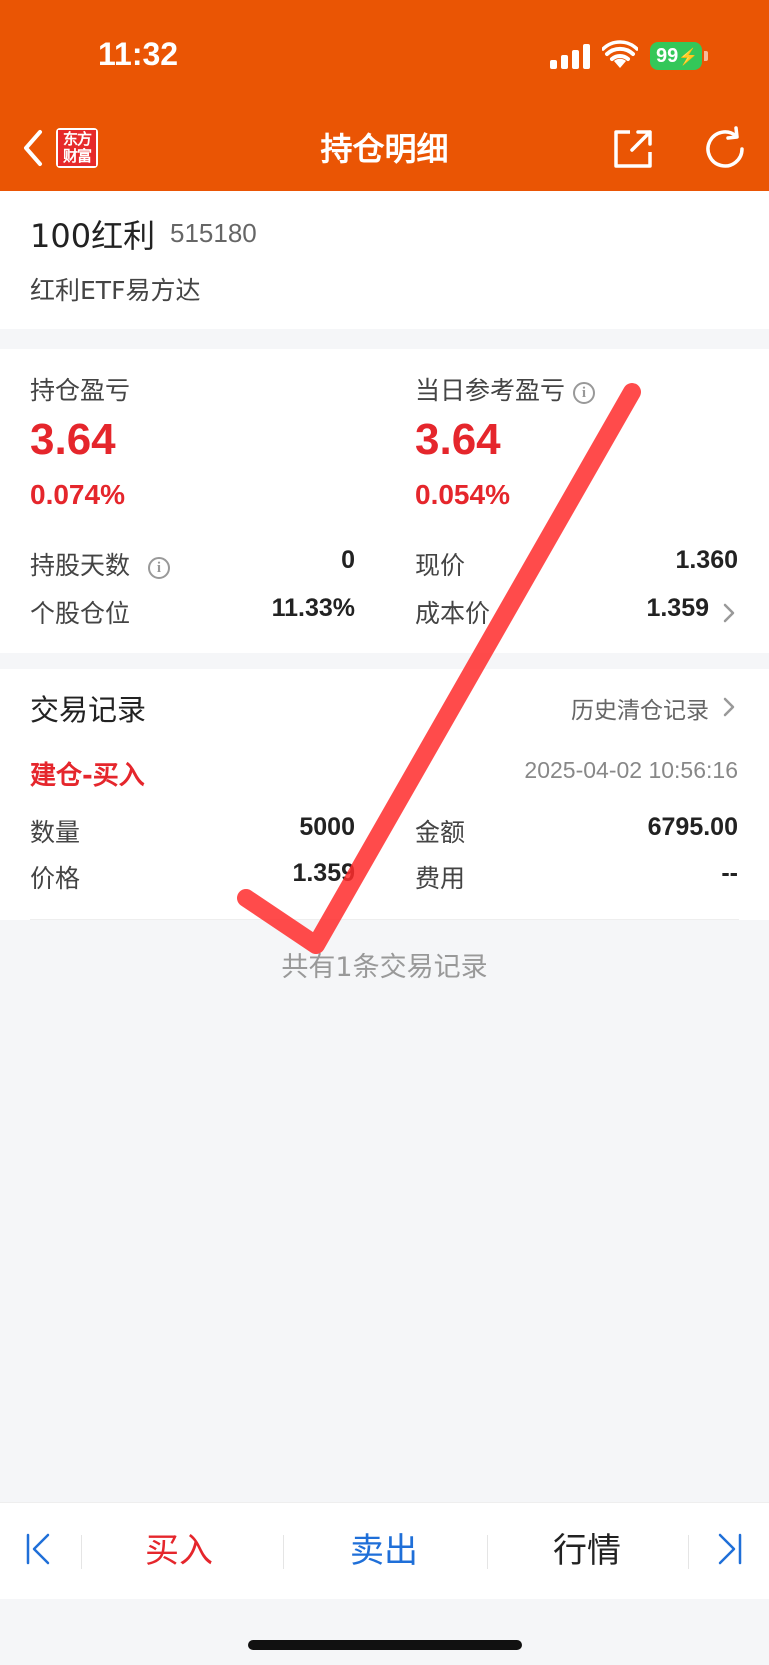  What do you see at coordinates (87, 776) in the screenshot?
I see `trade-type: 建仓-买入` at bounding box center [87, 776].